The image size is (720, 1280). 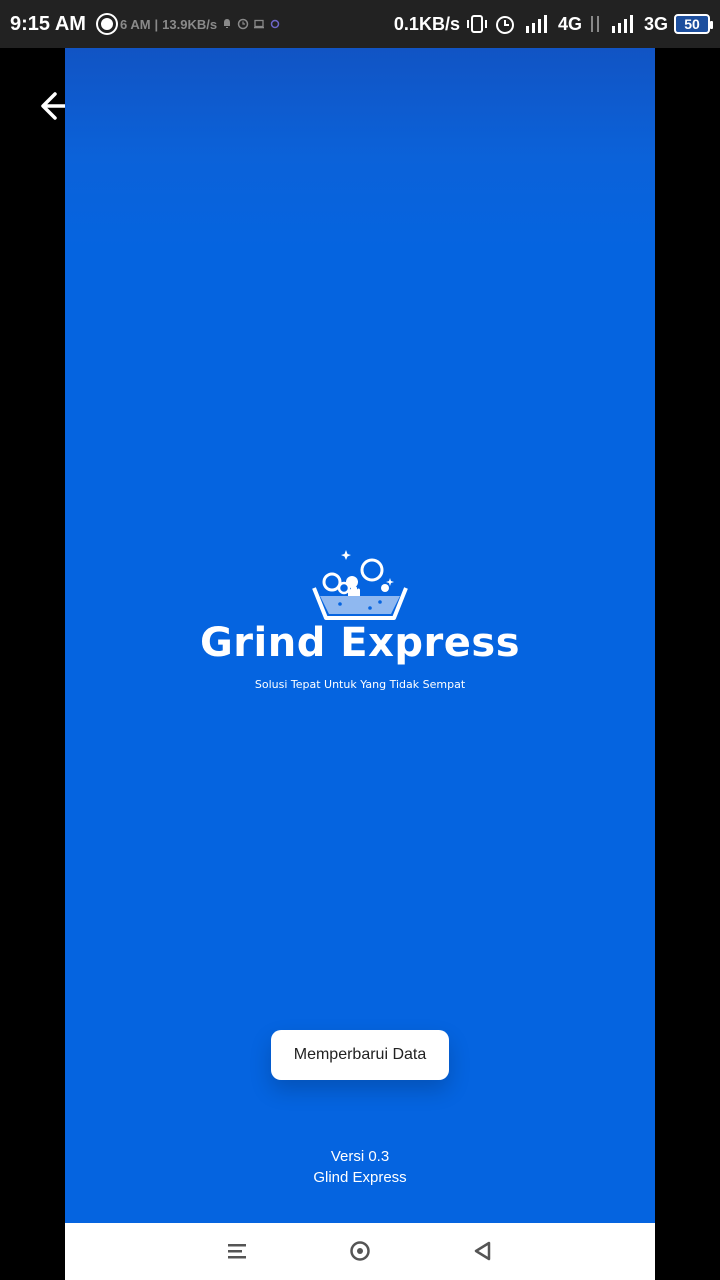 I want to click on status-right: 0.1KB/s 4G 3G 50, so click(x=553, y=24).